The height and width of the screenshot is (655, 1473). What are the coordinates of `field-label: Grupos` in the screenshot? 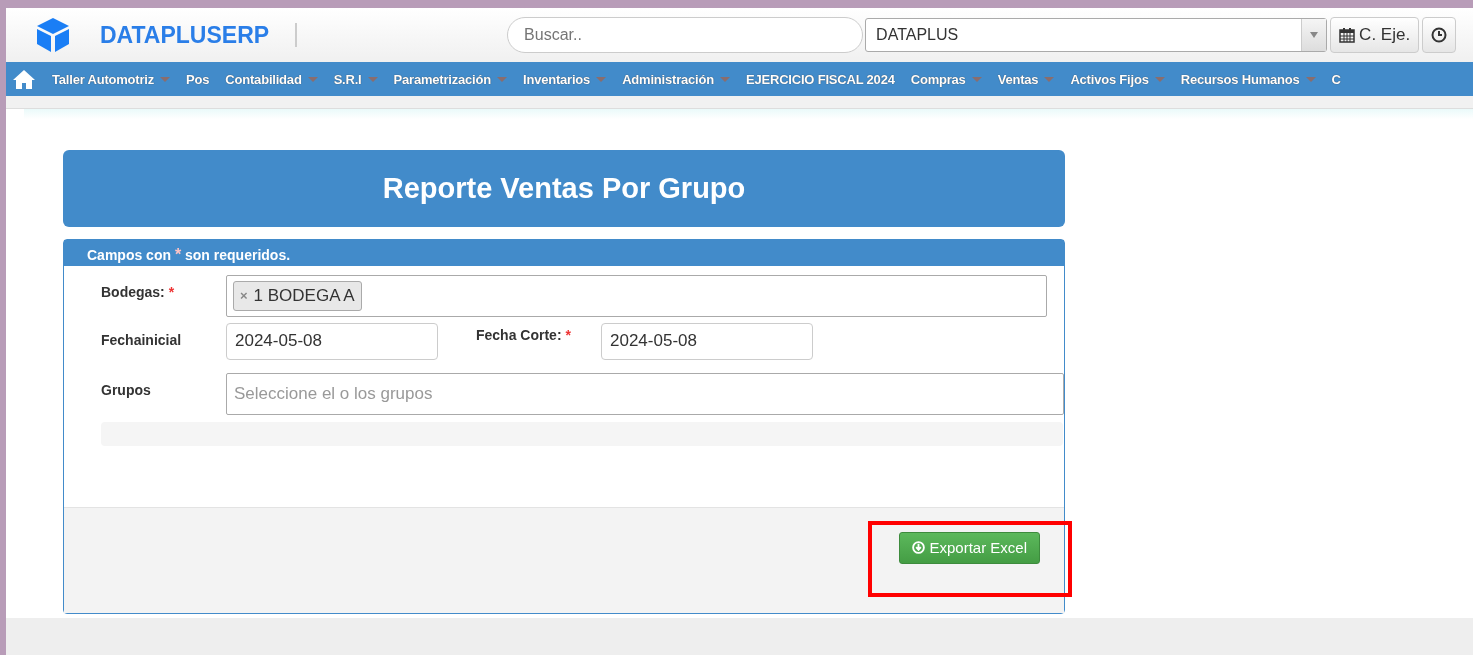 It's located at (126, 390).